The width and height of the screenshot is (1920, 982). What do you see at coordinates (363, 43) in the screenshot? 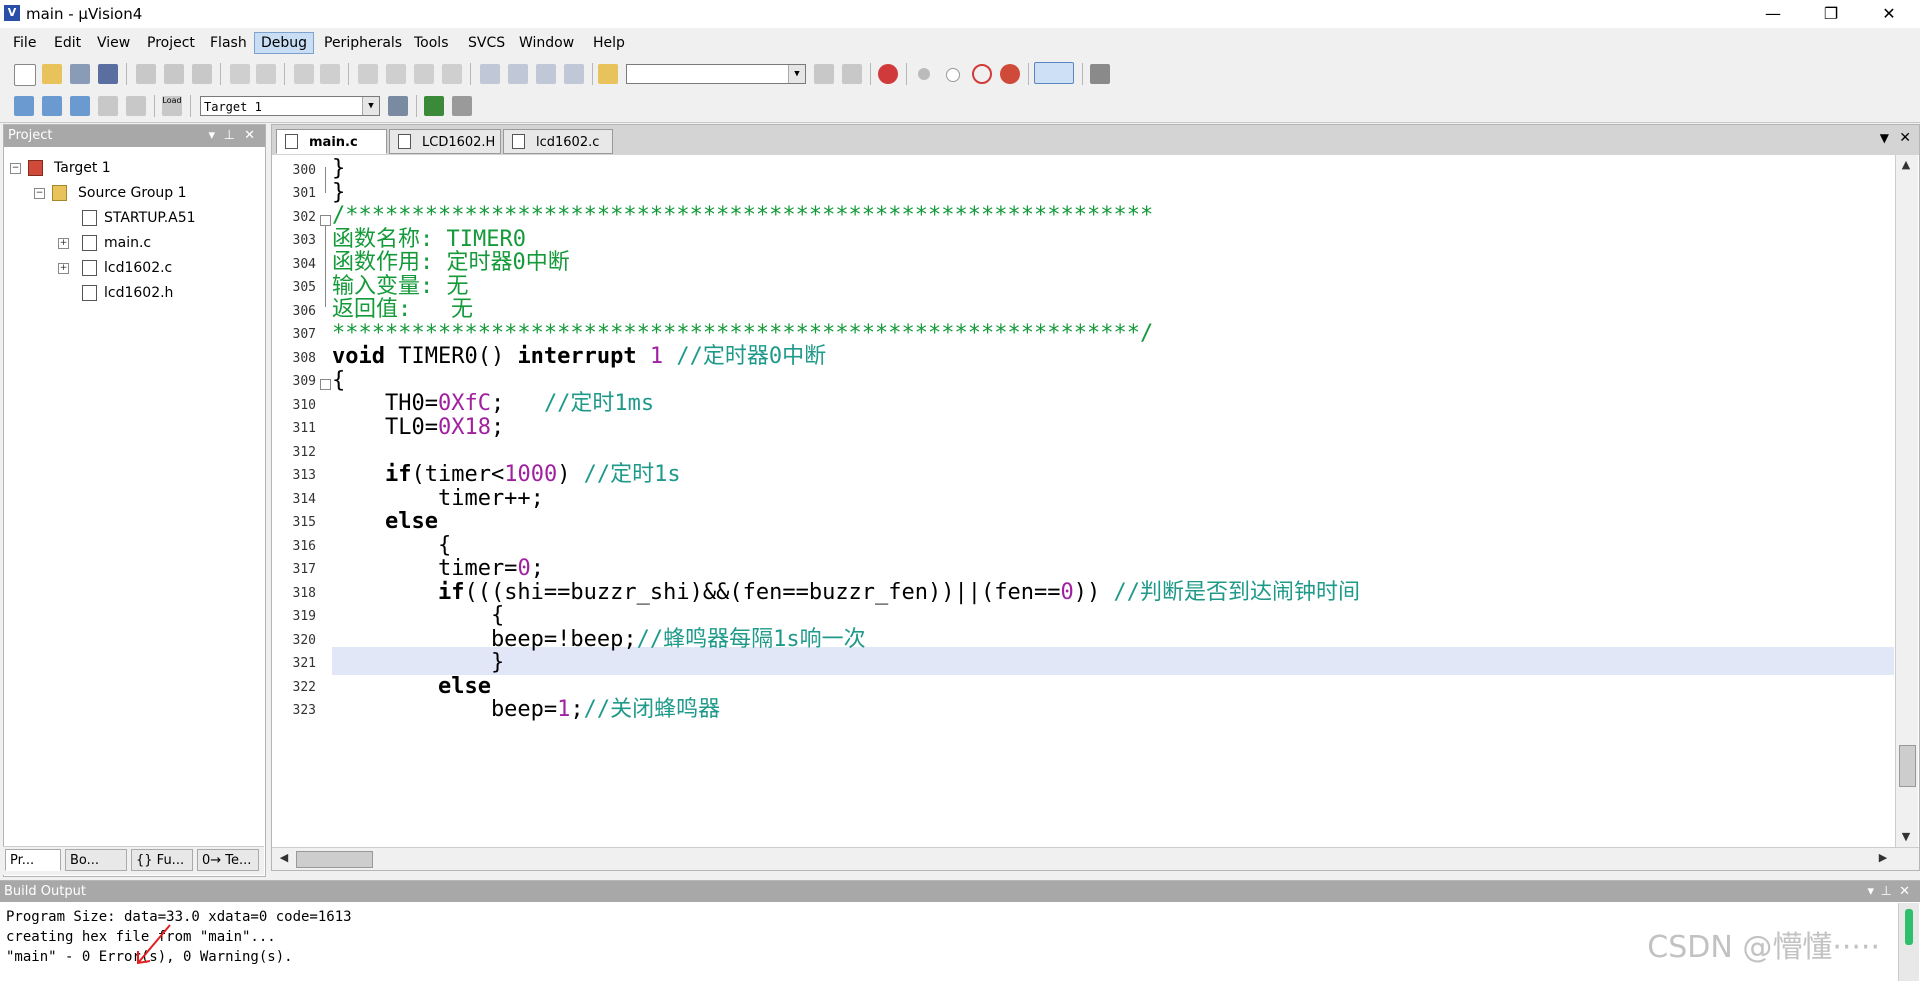
I see `menu-peripherals: Peripherals` at bounding box center [363, 43].